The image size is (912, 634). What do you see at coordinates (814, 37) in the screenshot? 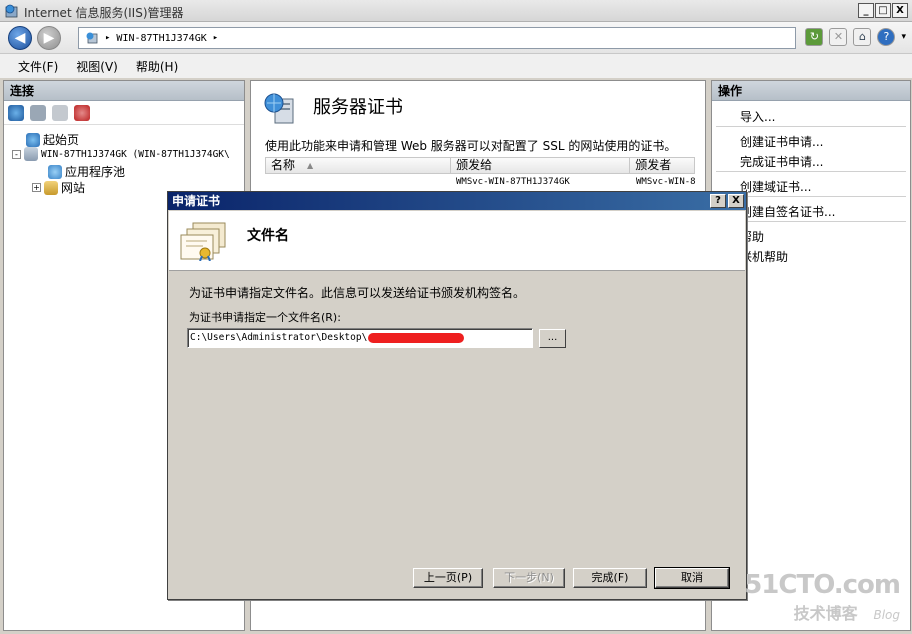
I see `refresh-icon: ↻` at bounding box center [814, 37].